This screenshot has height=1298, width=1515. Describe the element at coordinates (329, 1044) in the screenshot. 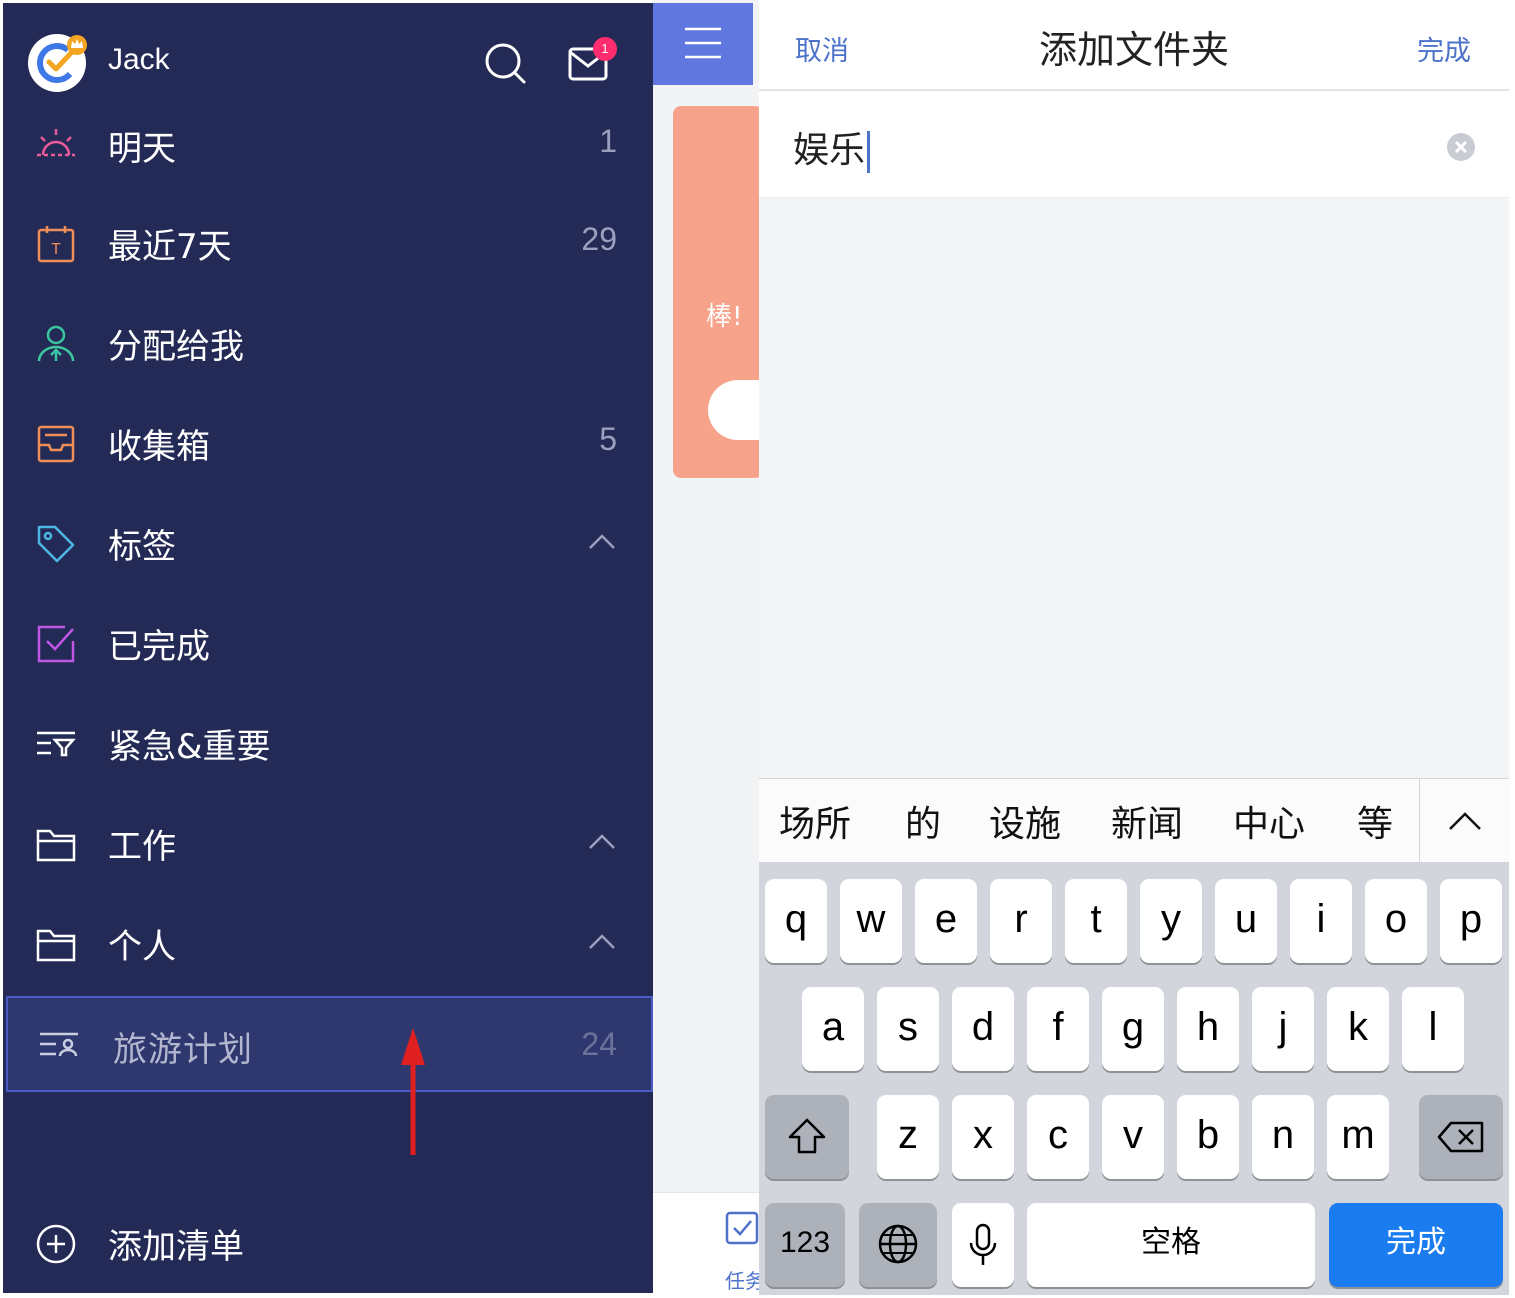

I see `sidebar-item-dragging-travel-plan: 旅游计划 24` at that location.